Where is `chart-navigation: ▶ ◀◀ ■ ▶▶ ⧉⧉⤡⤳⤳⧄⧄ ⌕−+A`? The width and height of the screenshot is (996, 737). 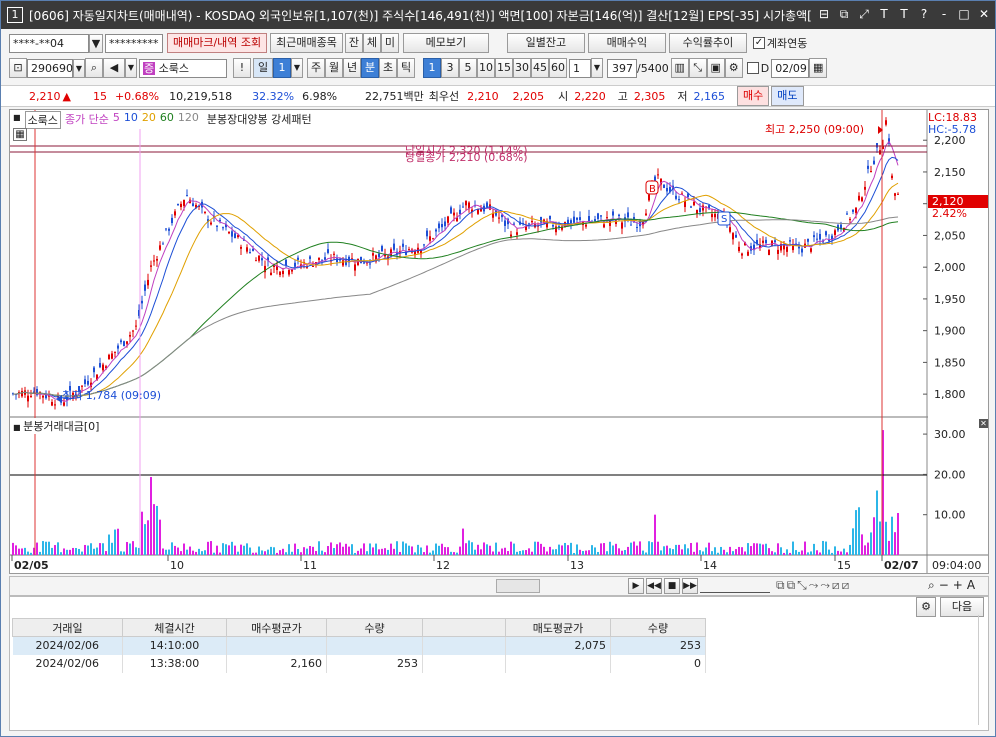 chart-navigation: ▶ ◀◀ ■ ▶▶ ⧉⧉⤡⤳⤳⧄⧄ ⌕−+A is located at coordinates (499, 586).